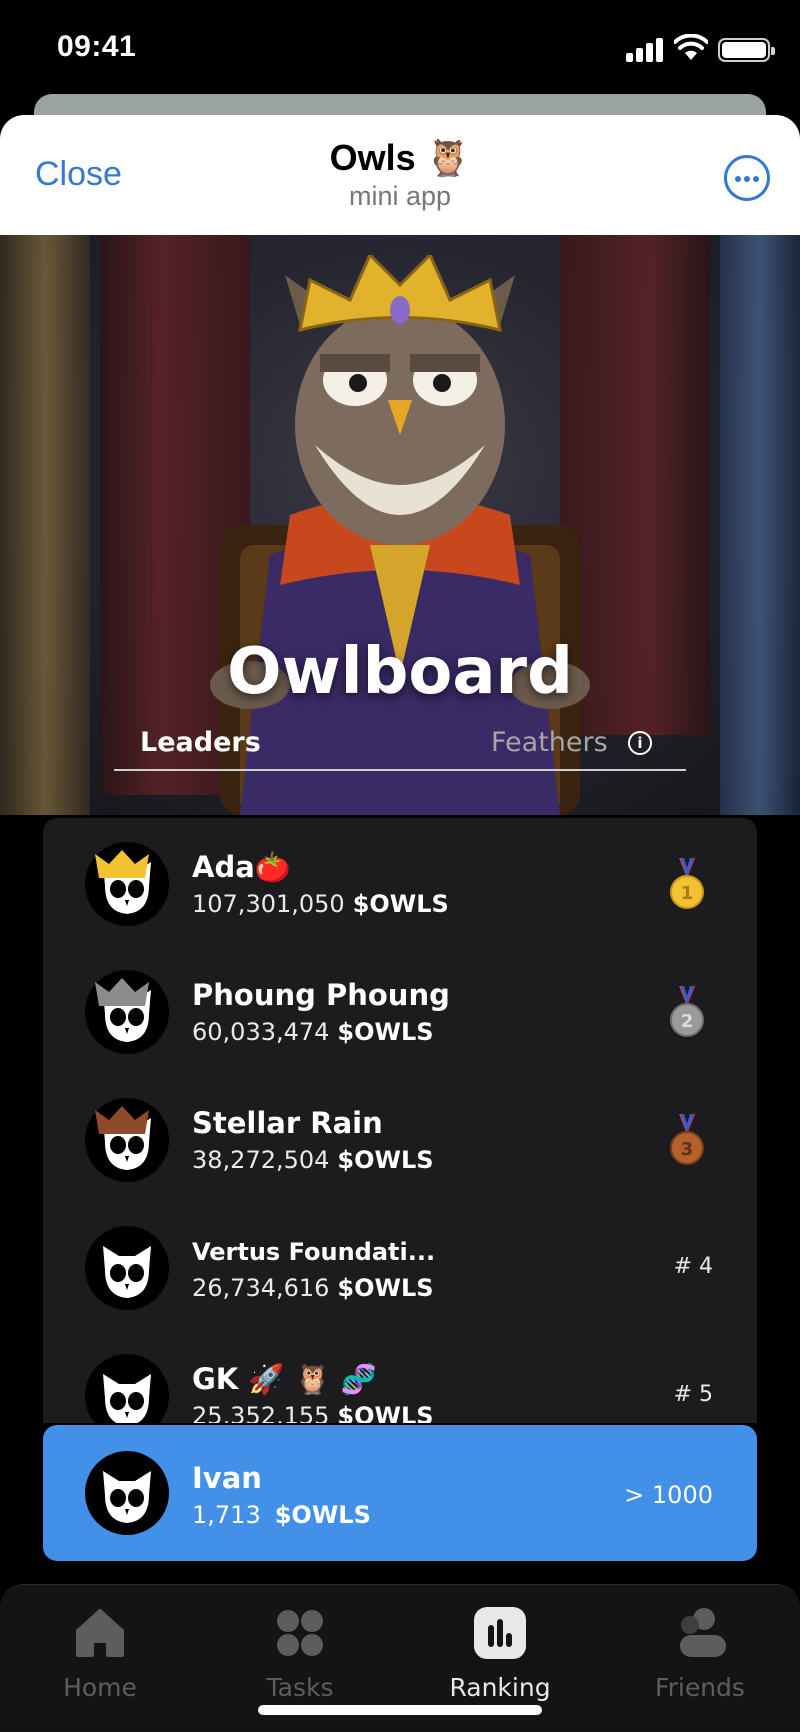 The height and width of the screenshot is (1732, 800). I want to click on bronze-crown-icon, so click(122, 1120).